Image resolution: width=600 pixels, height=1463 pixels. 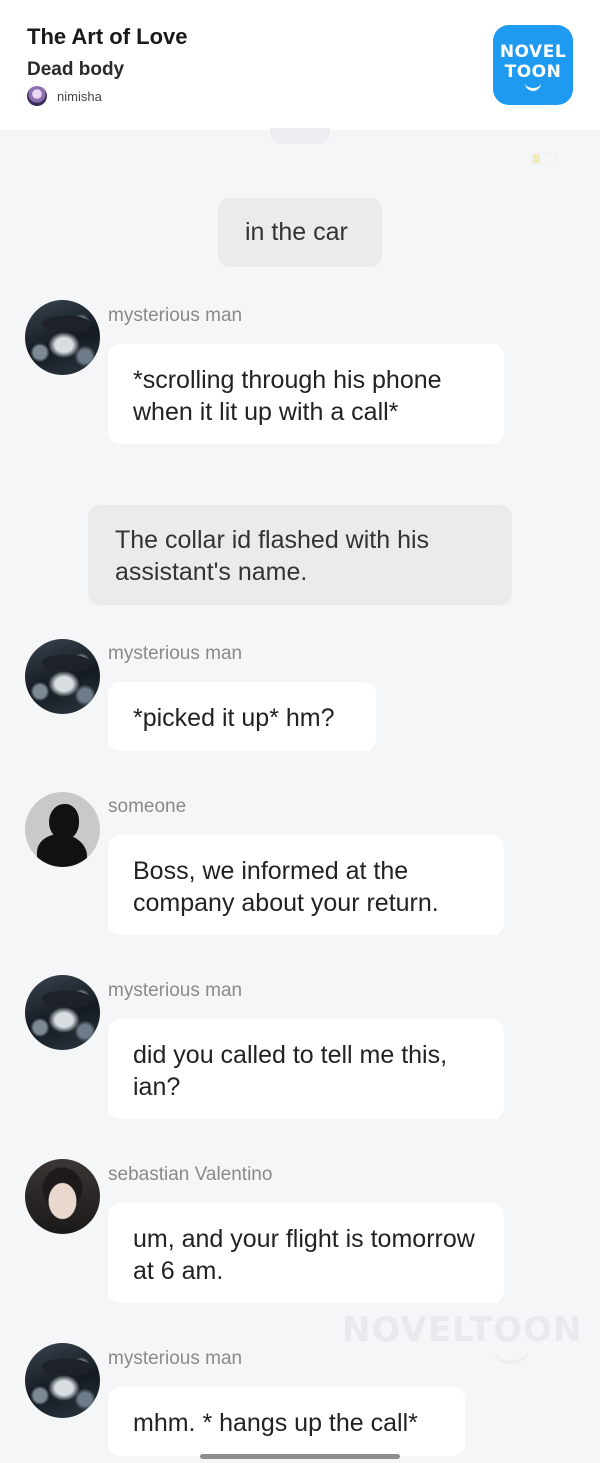 I want to click on author-row: nimisha, so click(x=64, y=96).